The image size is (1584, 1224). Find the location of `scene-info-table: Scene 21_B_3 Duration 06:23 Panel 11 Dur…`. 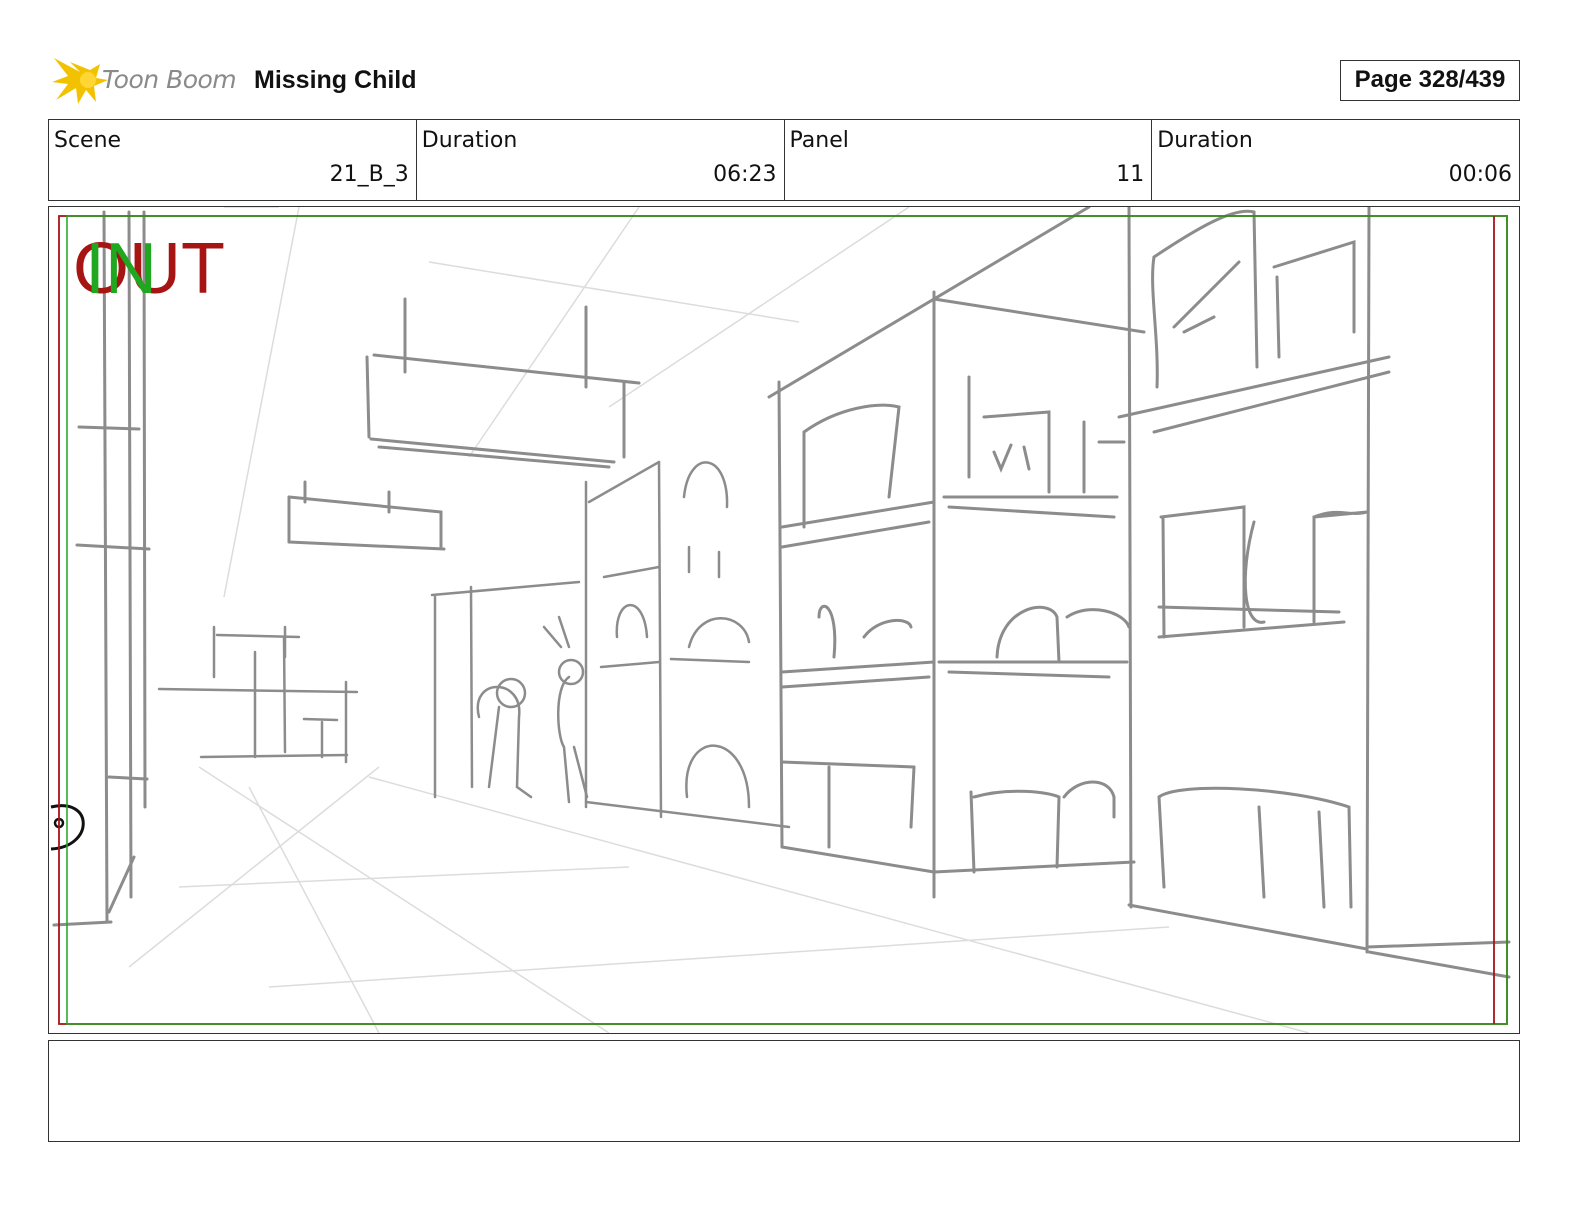

scene-info-table: Scene 21_B_3 Duration 06:23 Panel 11 Dur… is located at coordinates (784, 160).